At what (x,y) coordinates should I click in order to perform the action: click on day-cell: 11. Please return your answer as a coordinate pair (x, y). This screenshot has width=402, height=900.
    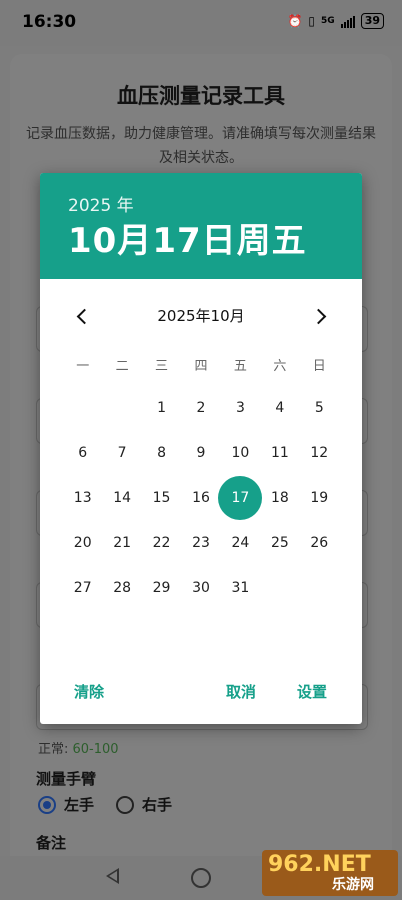
    Looking at the image, I should click on (279, 452).